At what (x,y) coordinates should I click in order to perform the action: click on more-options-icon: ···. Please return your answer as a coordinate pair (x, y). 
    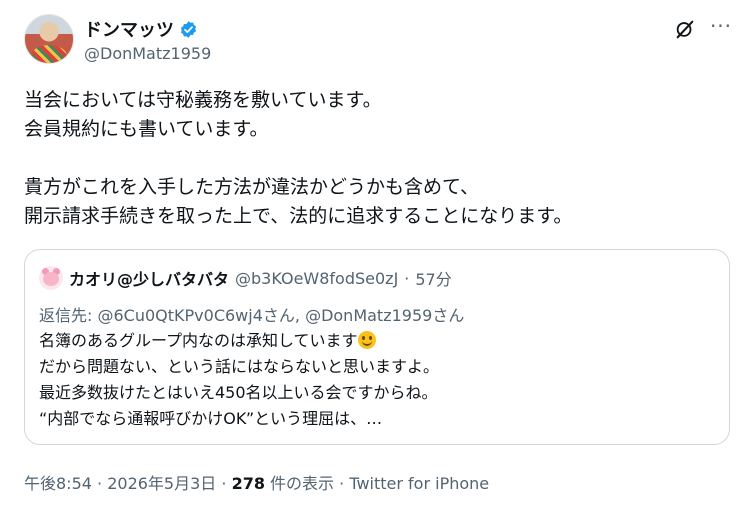
    Looking at the image, I should click on (721, 27).